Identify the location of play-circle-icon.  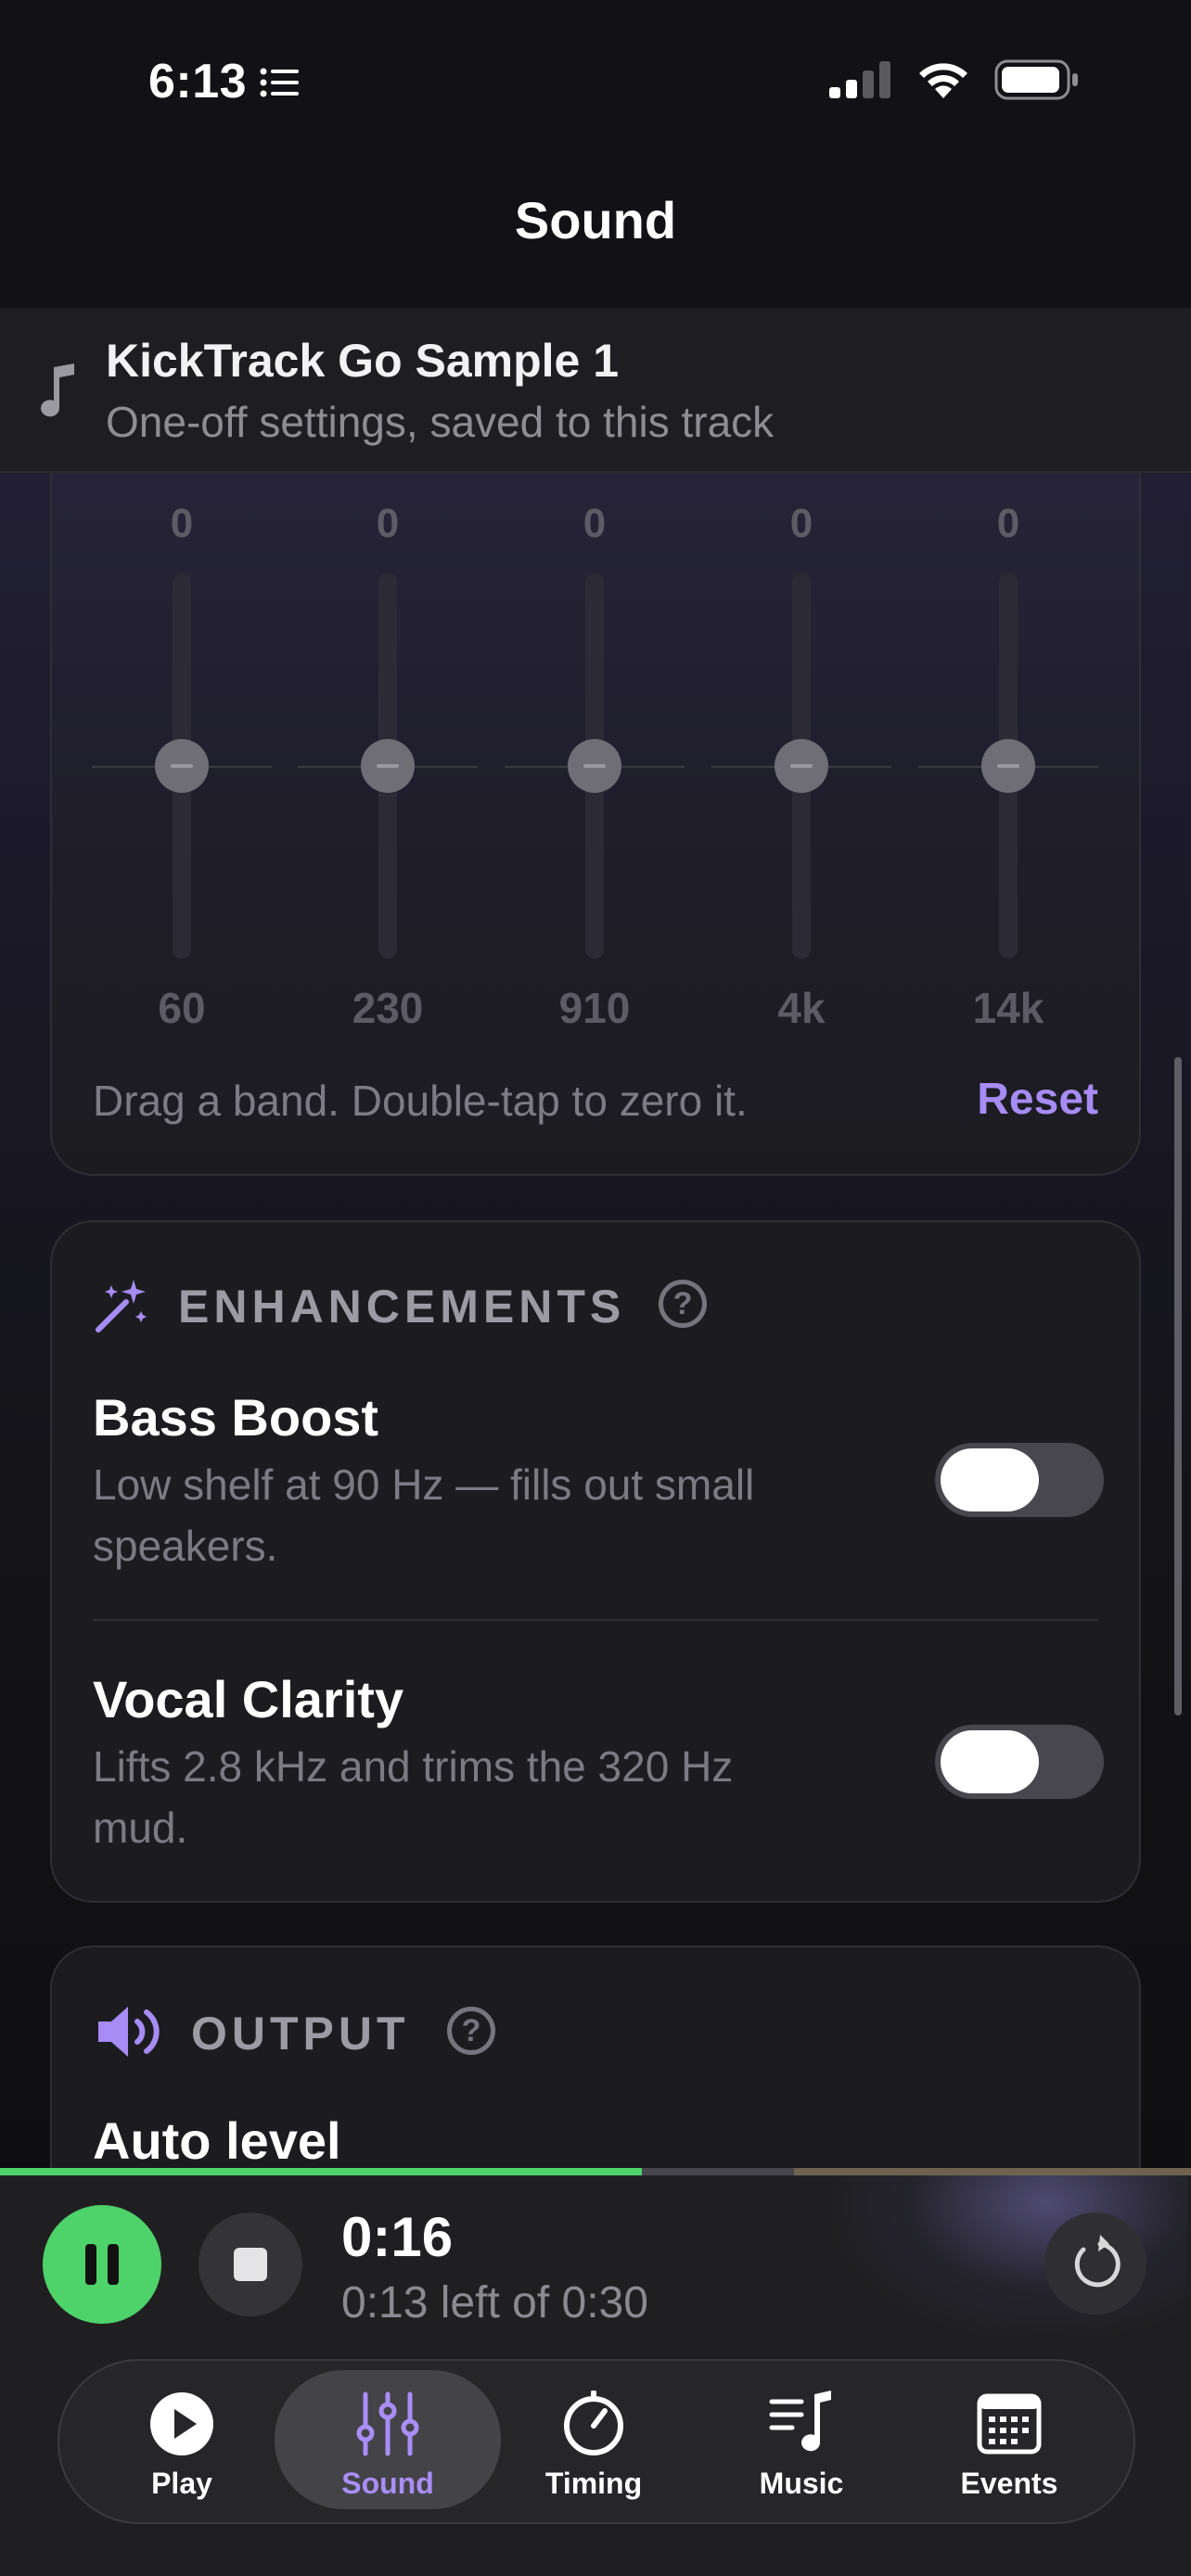
(181, 2423).